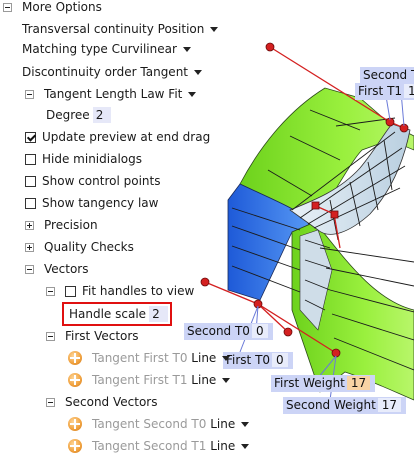 The width and height of the screenshot is (414, 456). I want to click on transversal-continuity-dropdown: Transversal continuity Position, so click(120, 29).